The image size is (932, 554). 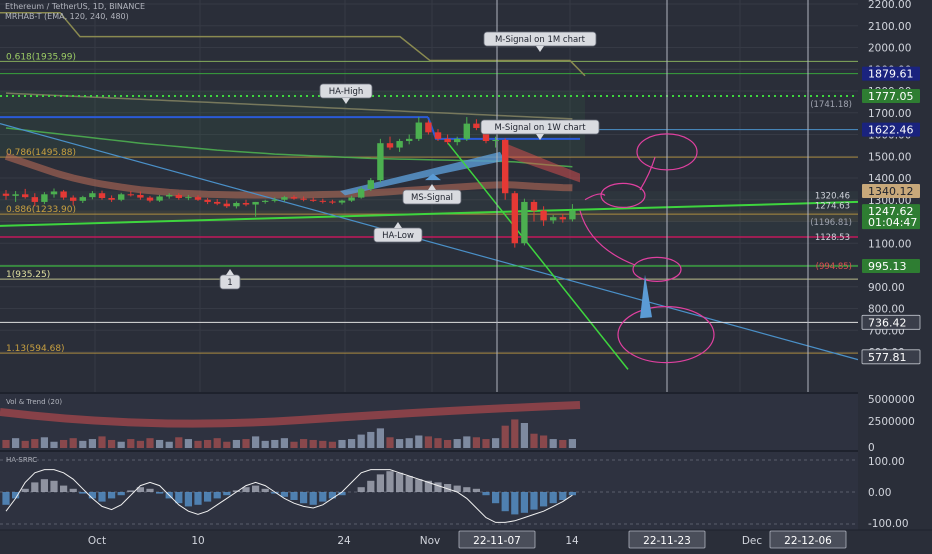 I want to click on time-tick: Nov, so click(x=430, y=541).